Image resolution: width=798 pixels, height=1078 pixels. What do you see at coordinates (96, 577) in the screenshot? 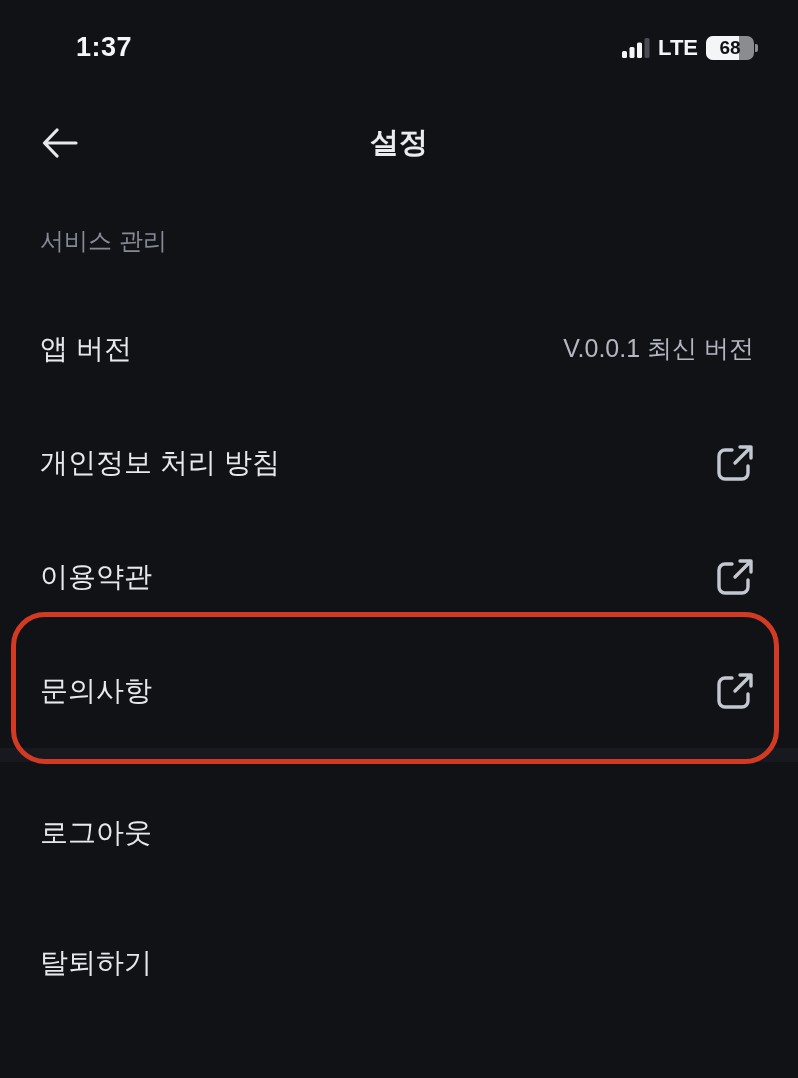
I see `settings-item: 이용약관` at bounding box center [96, 577].